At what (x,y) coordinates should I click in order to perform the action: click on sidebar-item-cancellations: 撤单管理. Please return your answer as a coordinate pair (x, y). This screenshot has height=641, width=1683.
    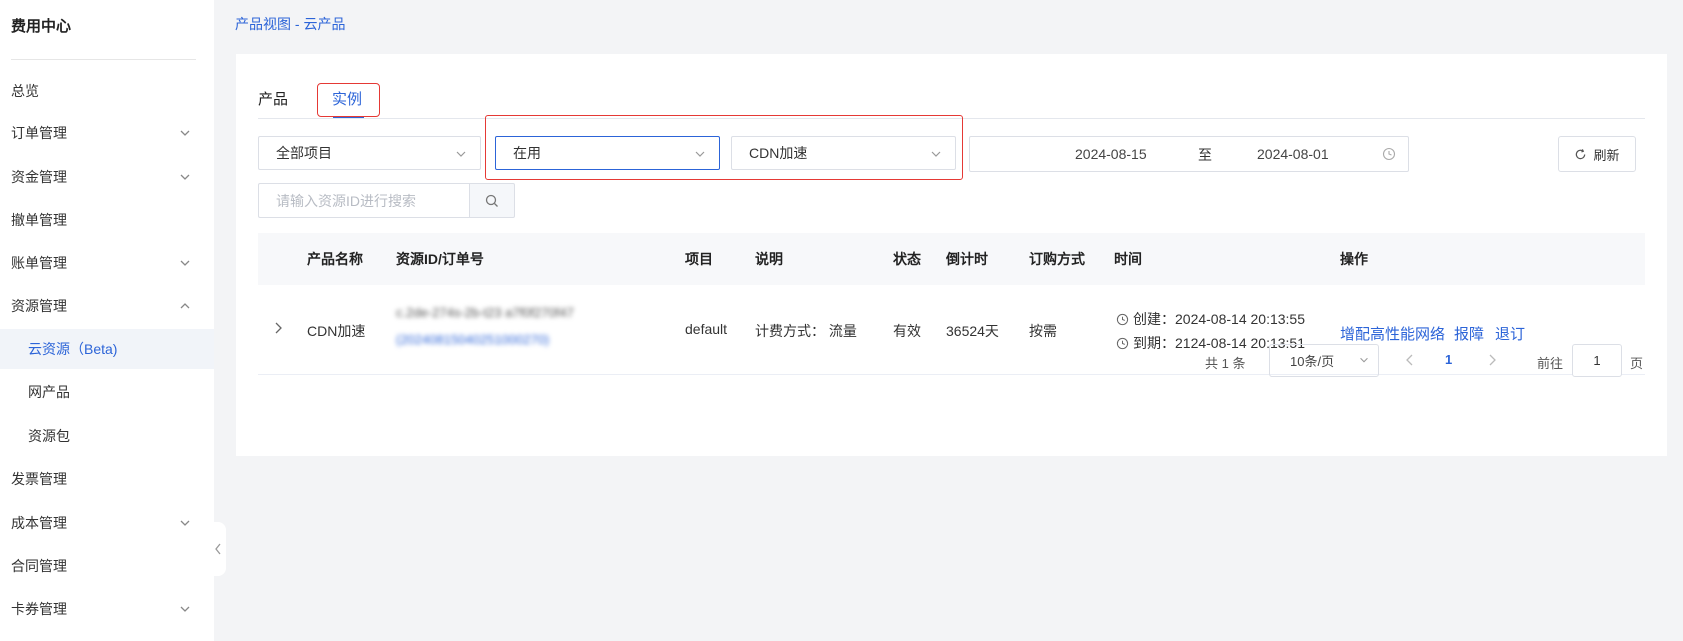
    Looking at the image, I should click on (107, 220).